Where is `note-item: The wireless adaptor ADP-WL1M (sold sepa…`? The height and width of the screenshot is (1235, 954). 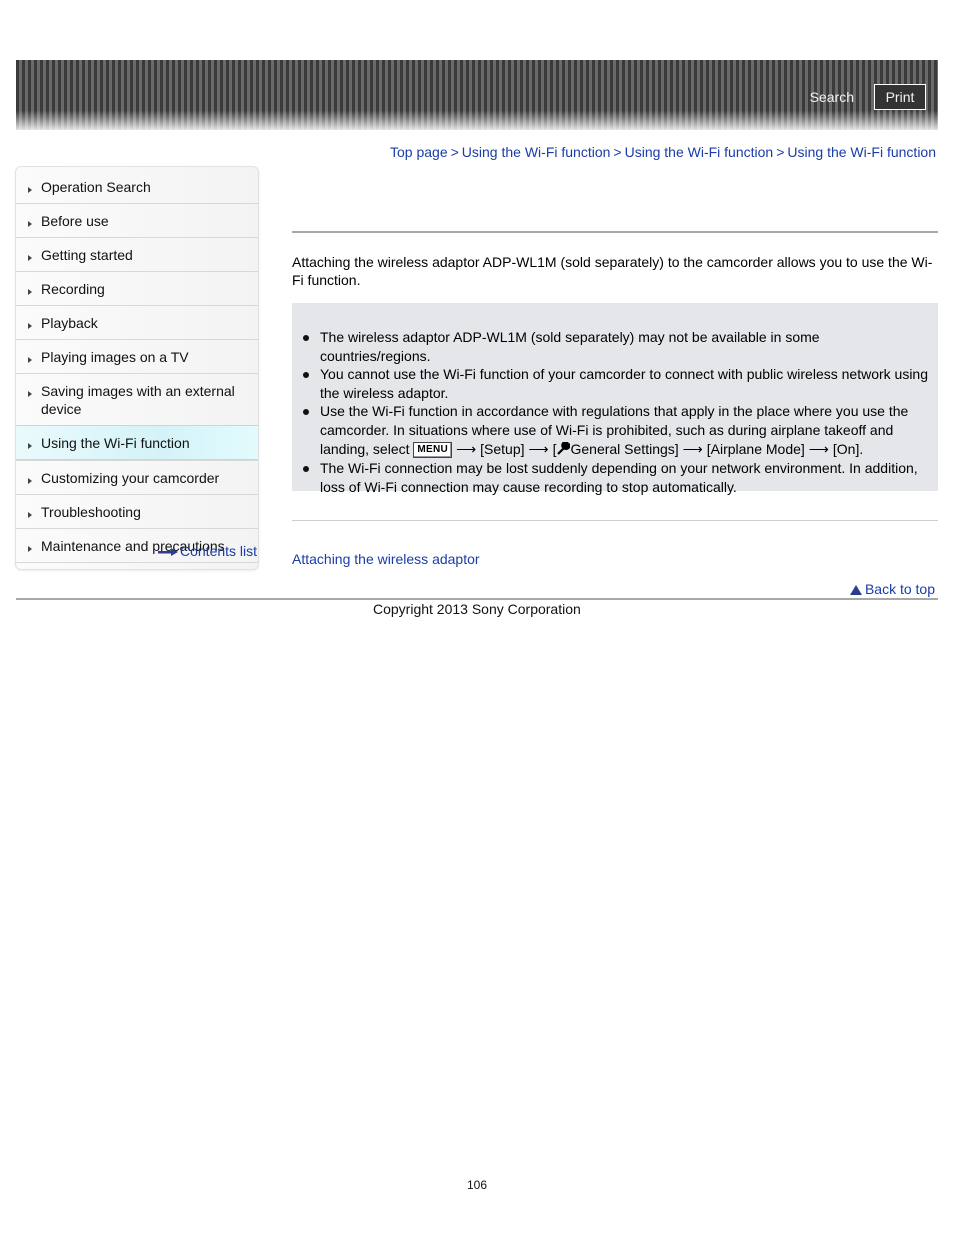
note-item: The wireless adaptor ADP-WL1M (sold sepa… is located at coordinates (617, 346).